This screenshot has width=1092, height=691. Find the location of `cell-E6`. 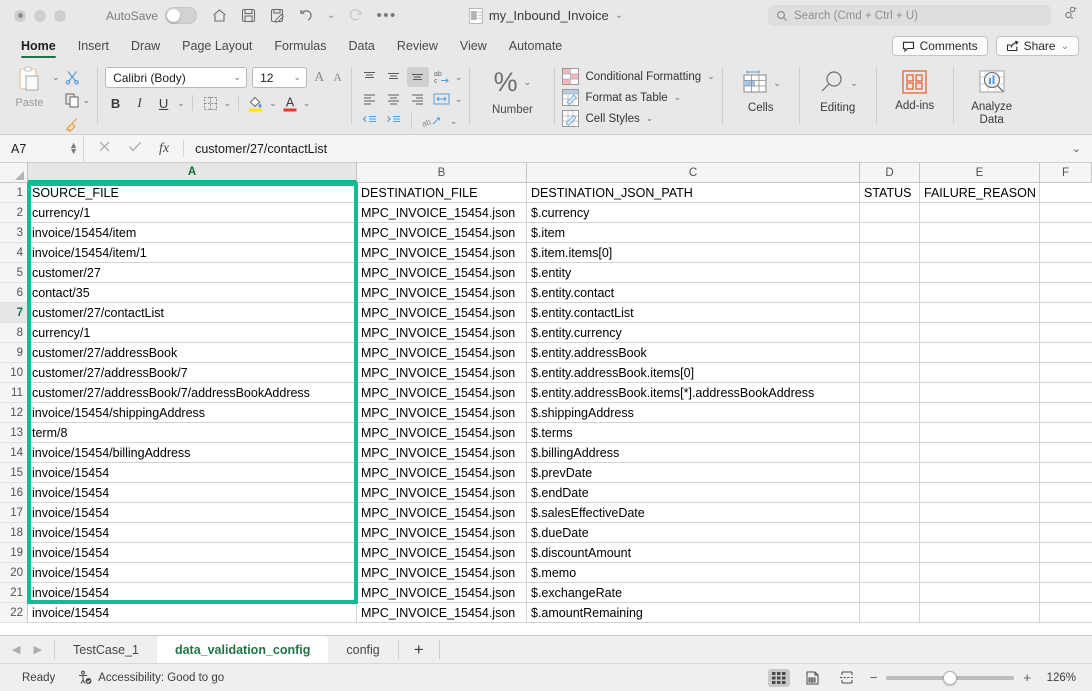

cell-E6 is located at coordinates (980, 293).